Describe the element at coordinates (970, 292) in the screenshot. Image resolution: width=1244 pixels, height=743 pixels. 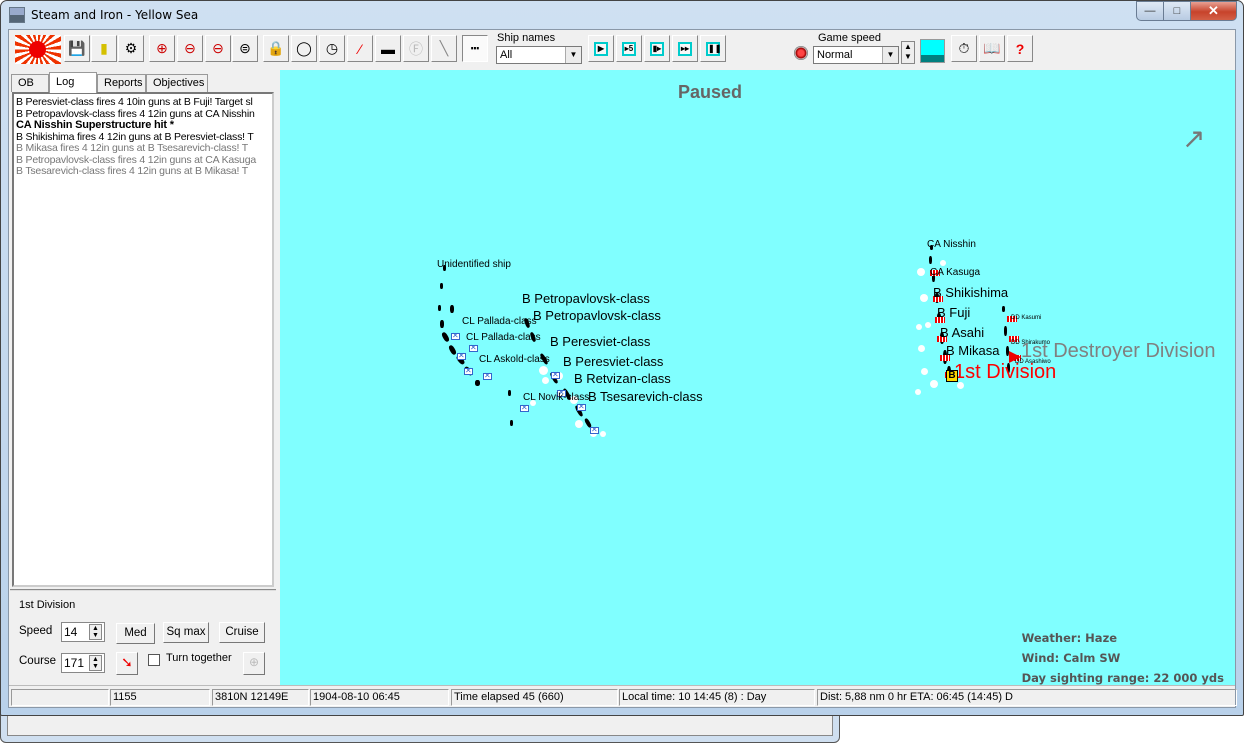
I see `ship-label: B Shikishima` at that location.